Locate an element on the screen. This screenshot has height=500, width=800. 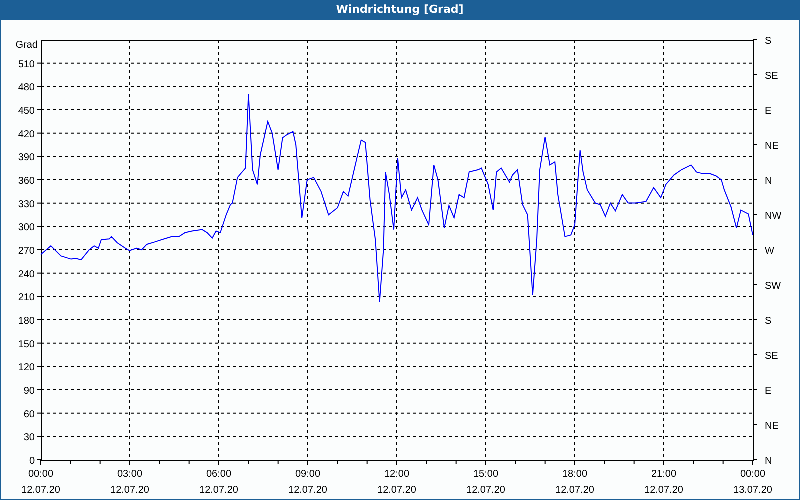
x-tick-date-label: 13.07.20 is located at coordinates (753, 490).